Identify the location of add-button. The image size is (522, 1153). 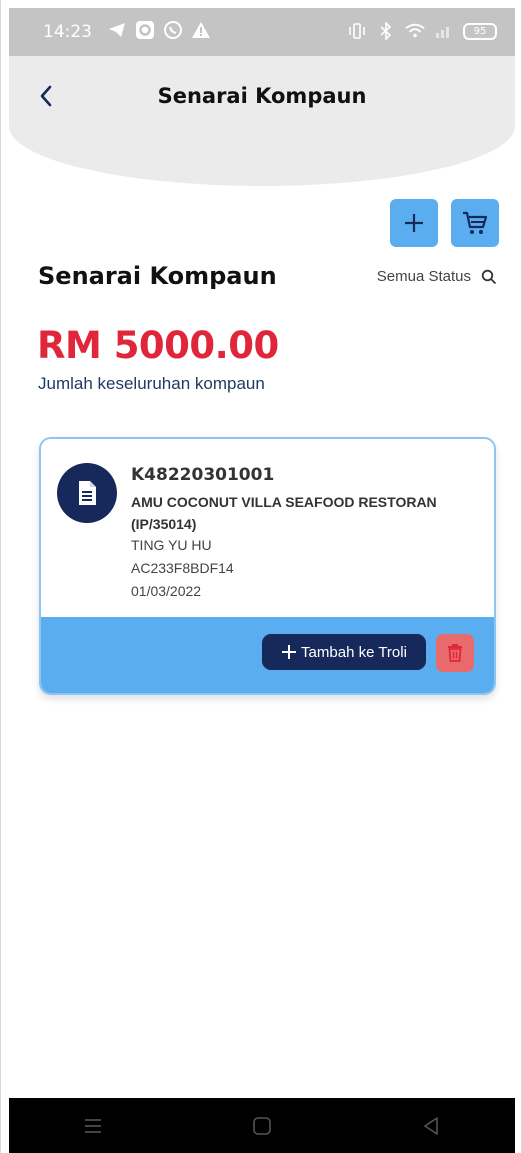
(414, 223).